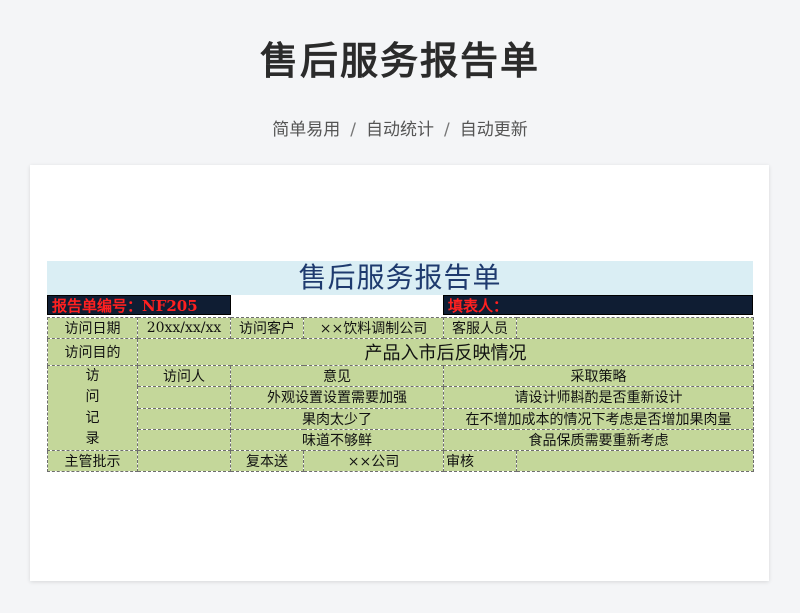  Describe the element at coordinates (184, 376) in the screenshot. I see `visitor-header: 访问人` at that location.